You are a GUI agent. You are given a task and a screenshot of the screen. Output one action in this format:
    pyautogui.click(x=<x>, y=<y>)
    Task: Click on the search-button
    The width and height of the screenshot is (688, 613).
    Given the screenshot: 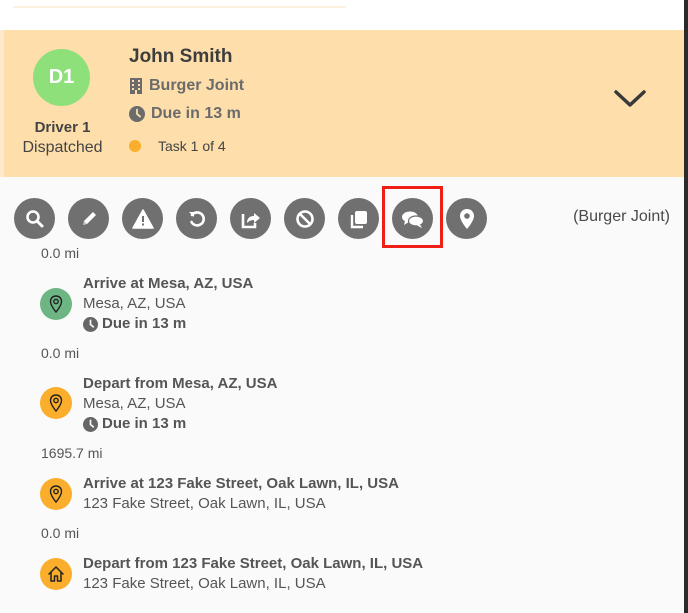 What is the action you would take?
    pyautogui.click(x=34, y=218)
    